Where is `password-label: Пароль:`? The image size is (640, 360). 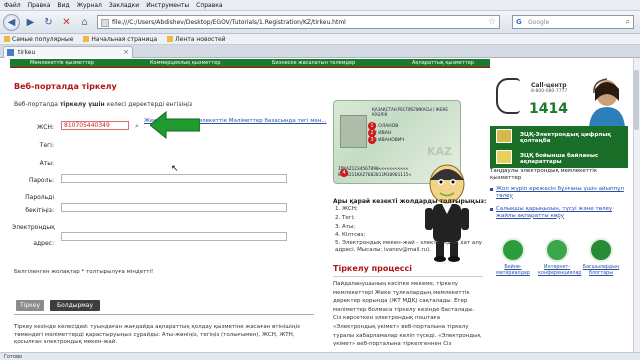
password-label: Пароль: is located at coordinates (41, 180).